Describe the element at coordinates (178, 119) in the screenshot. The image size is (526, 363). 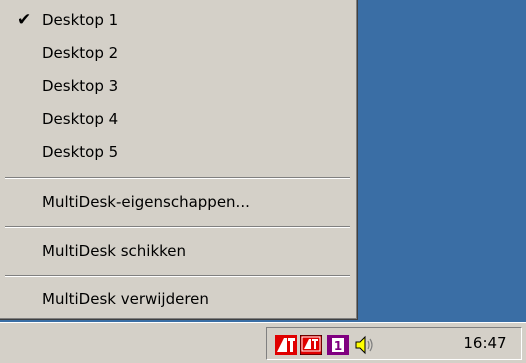
I see `menu-item-desktop-4: Desktop 4` at that location.